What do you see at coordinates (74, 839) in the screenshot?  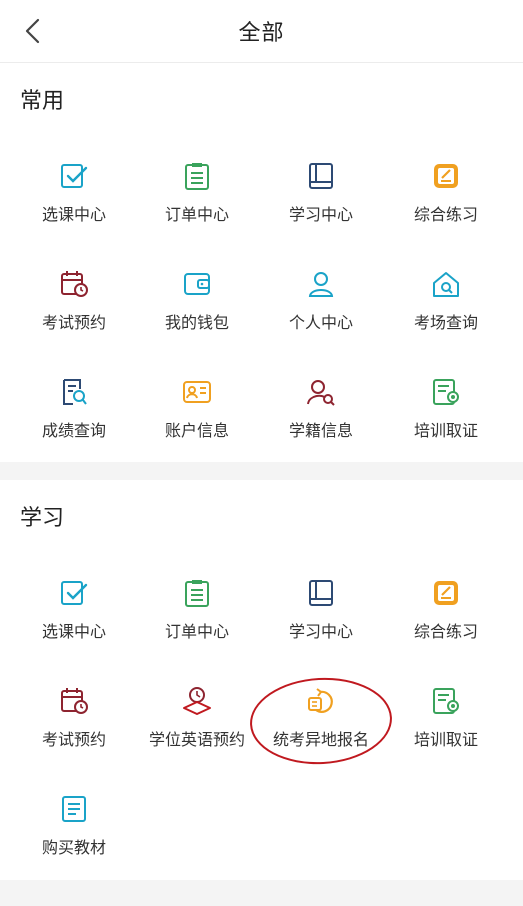 I see `menu-item-buy-textbooks: 购买教材` at bounding box center [74, 839].